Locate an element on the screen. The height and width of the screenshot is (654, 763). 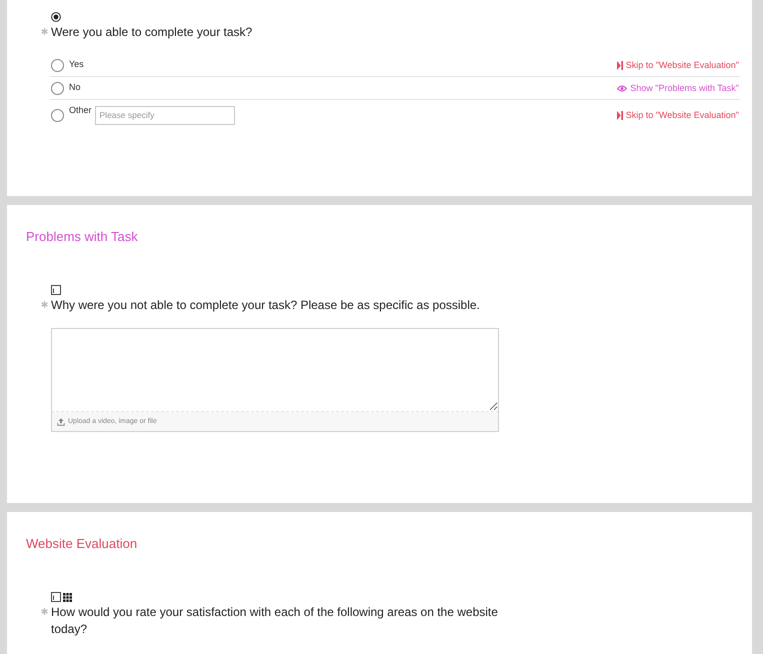
option-label: Other is located at coordinates (80, 110).